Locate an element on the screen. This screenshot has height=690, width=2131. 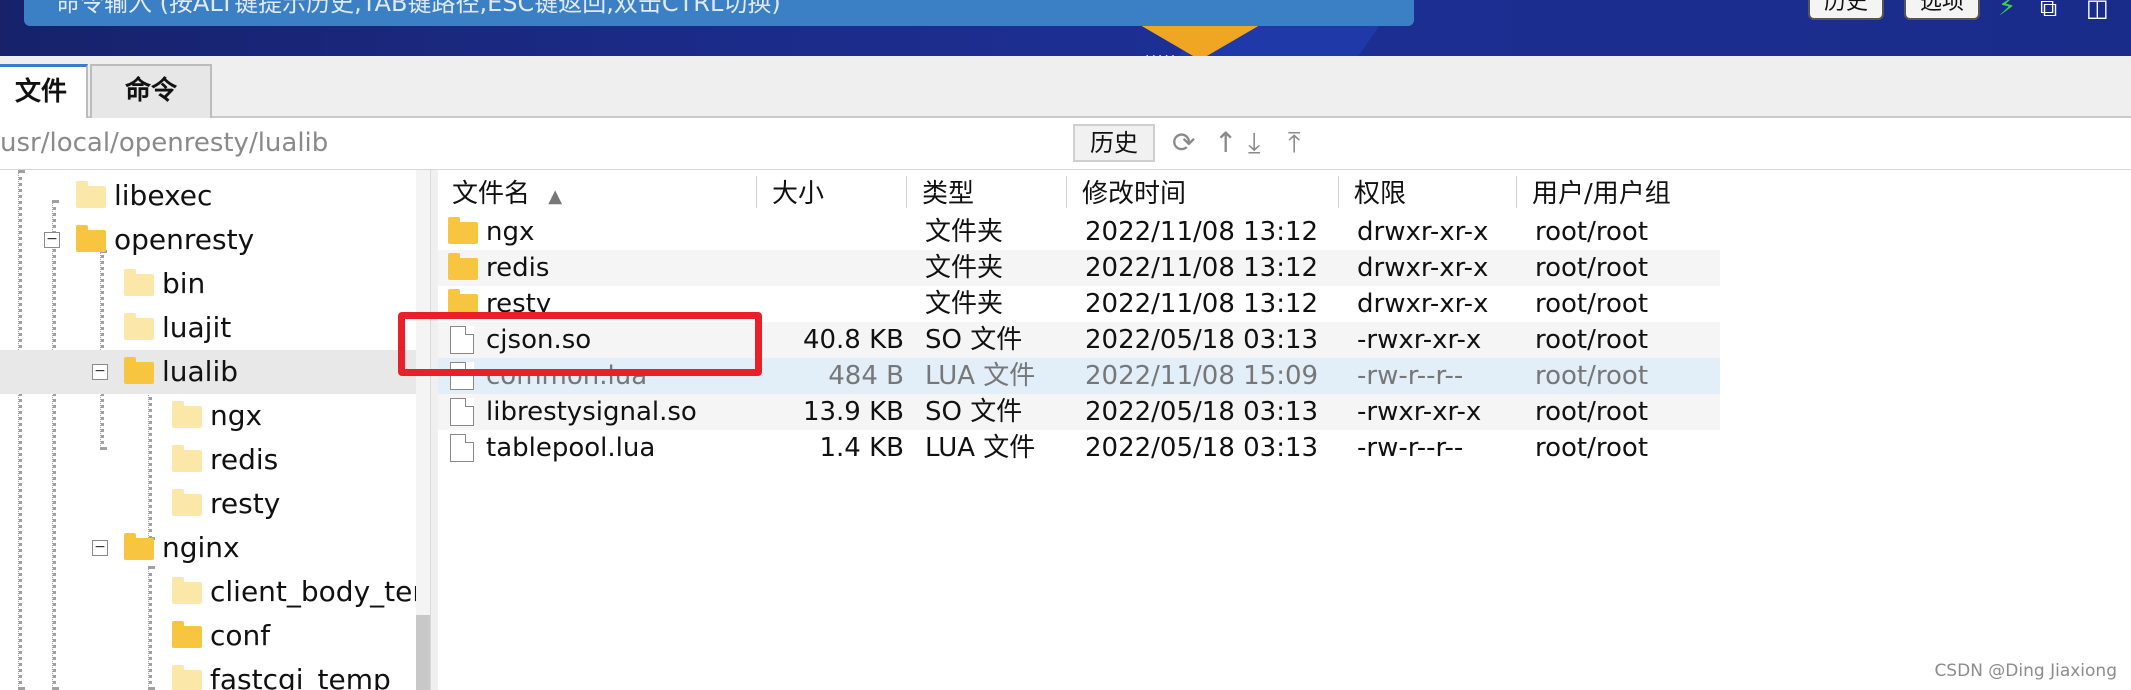
tree-item-nginx: − nginx is located at coordinates (208, 548).